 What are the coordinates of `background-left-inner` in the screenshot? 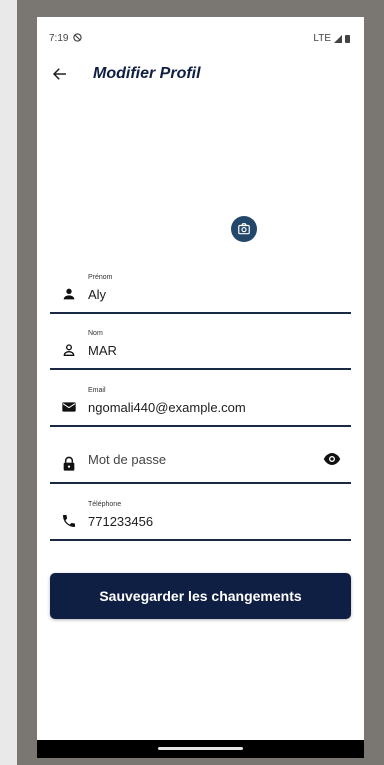 It's located at (27, 387).